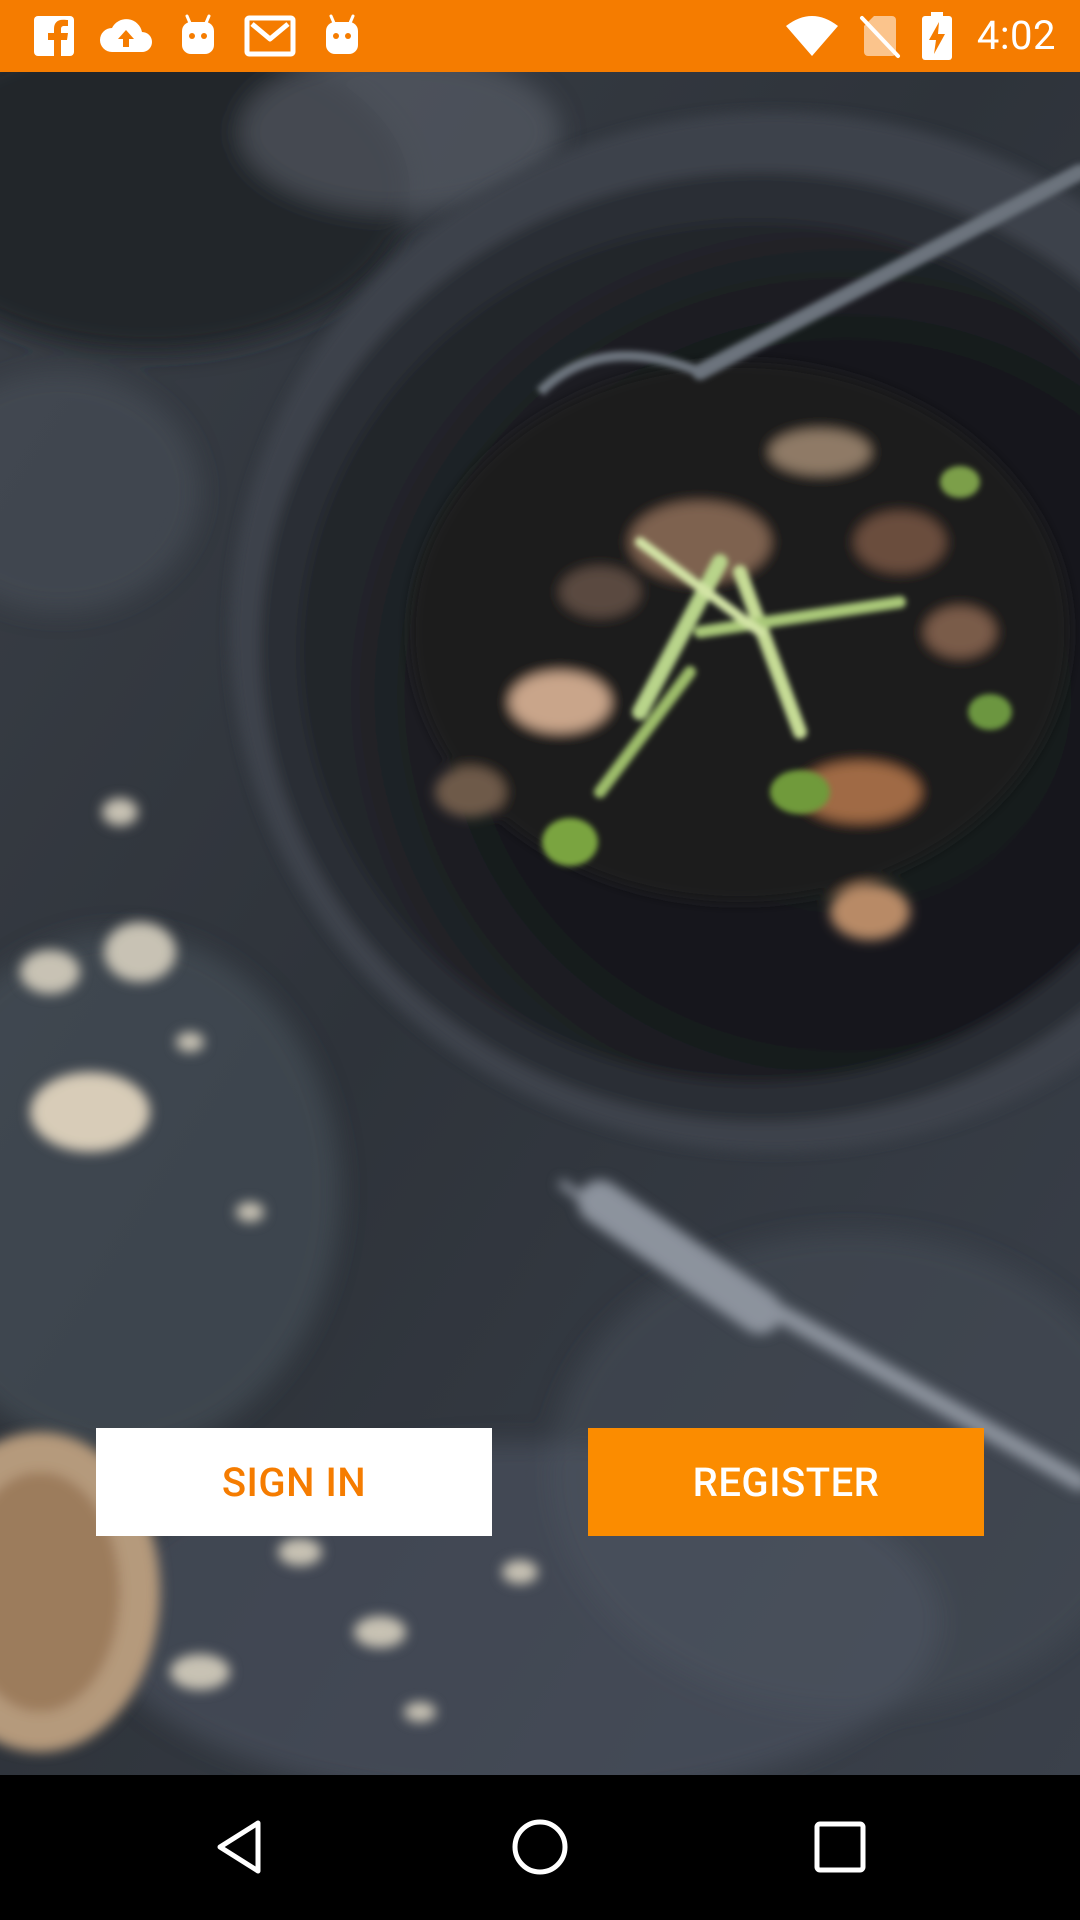  What do you see at coordinates (880, 36) in the screenshot?
I see `no-sim-icon` at bounding box center [880, 36].